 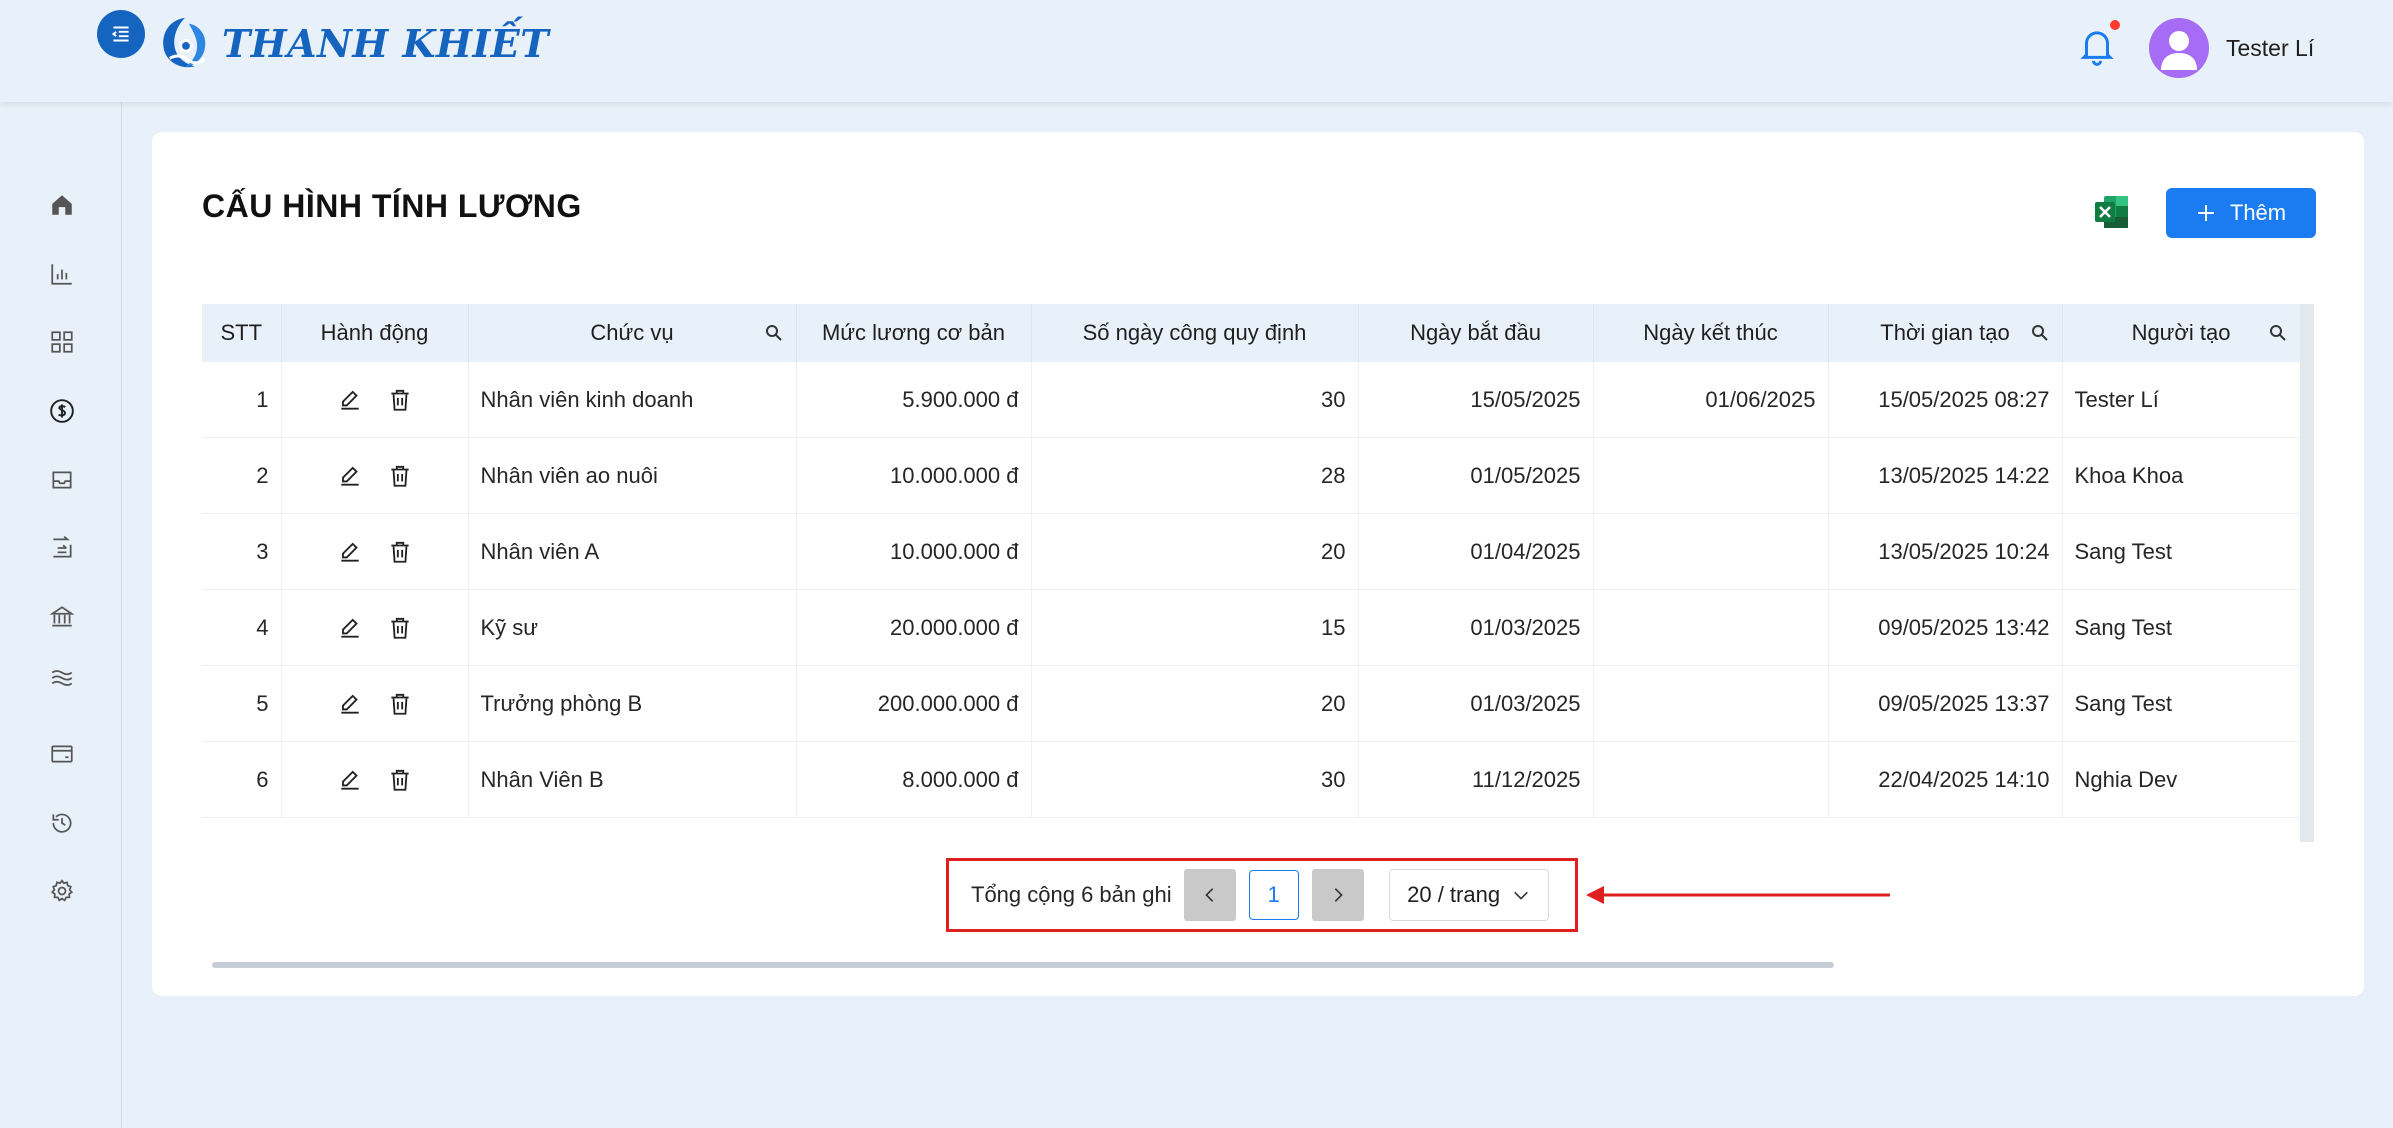 What do you see at coordinates (62, 754) in the screenshot?
I see `wallet-icon` at bounding box center [62, 754].